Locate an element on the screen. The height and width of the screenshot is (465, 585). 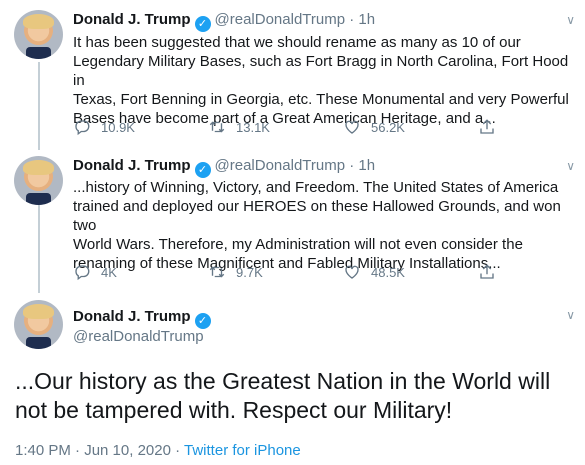
reply-count: 4K is located at coordinates (109, 272).